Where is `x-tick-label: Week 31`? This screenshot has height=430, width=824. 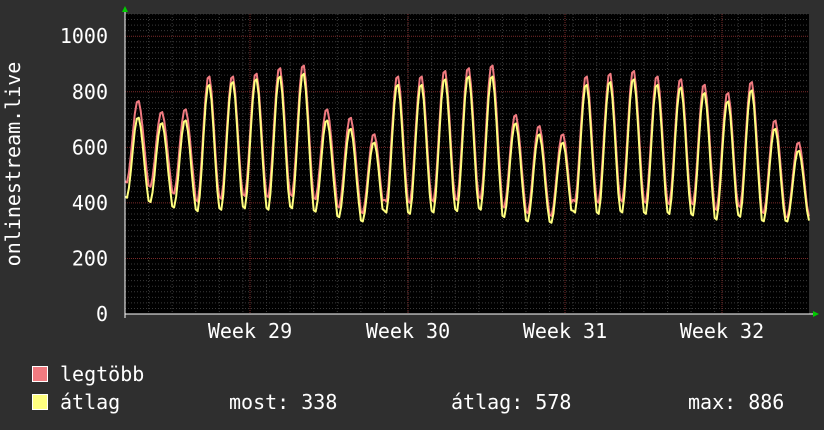 x-tick-label: Week 31 is located at coordinates (565, 331).